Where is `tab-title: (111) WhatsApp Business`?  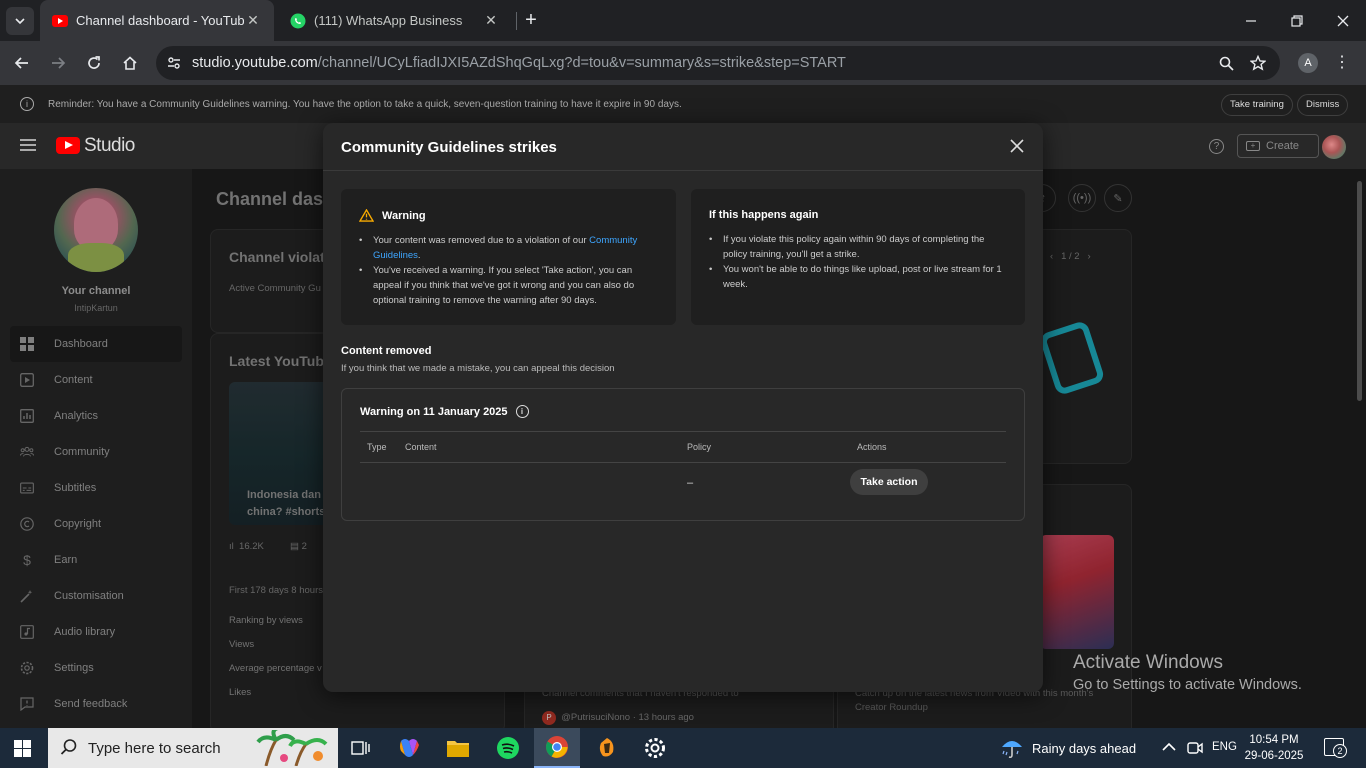
tab-title: (111) WhatsApp Business is located at coordinates (388, 20).